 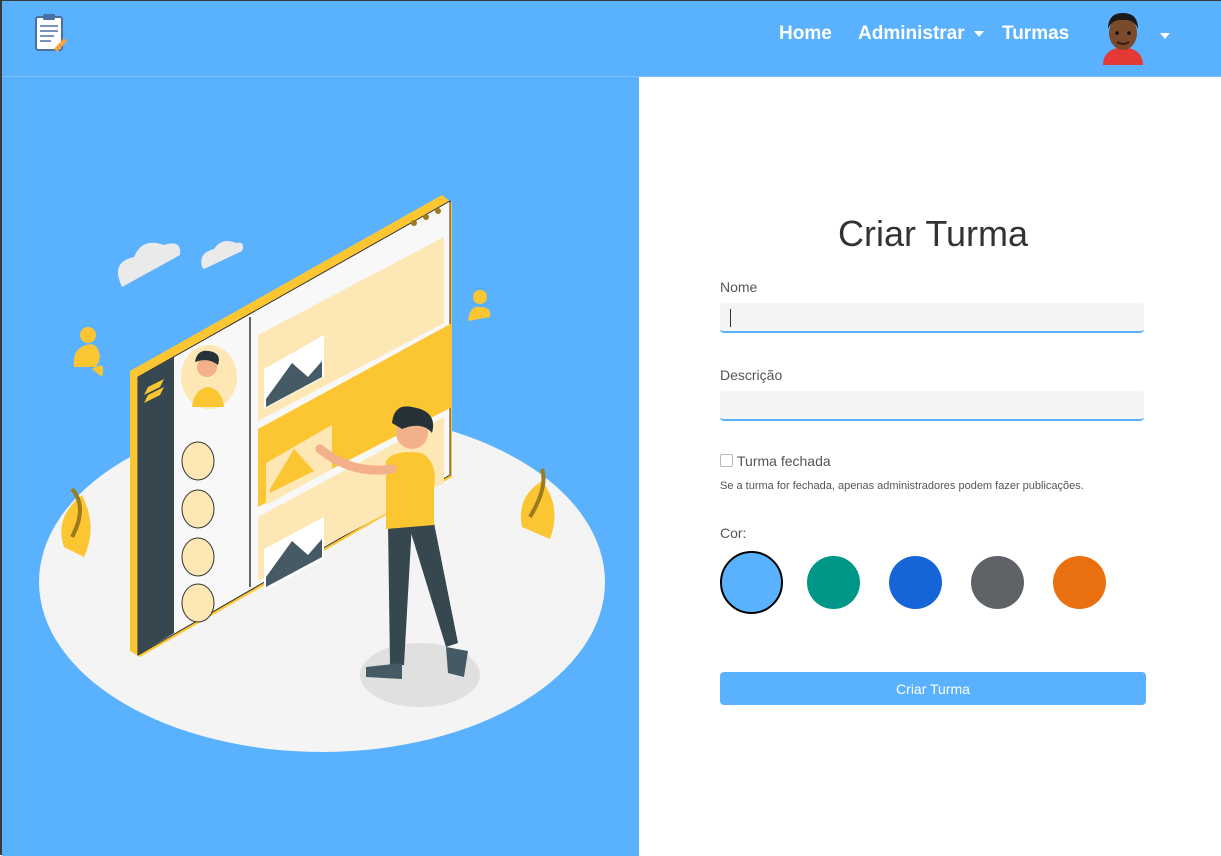 What do you see at coordinates (726, 460) in the screenshot?
I see `closed-class-checkbox` at bounding box center [726, 460].